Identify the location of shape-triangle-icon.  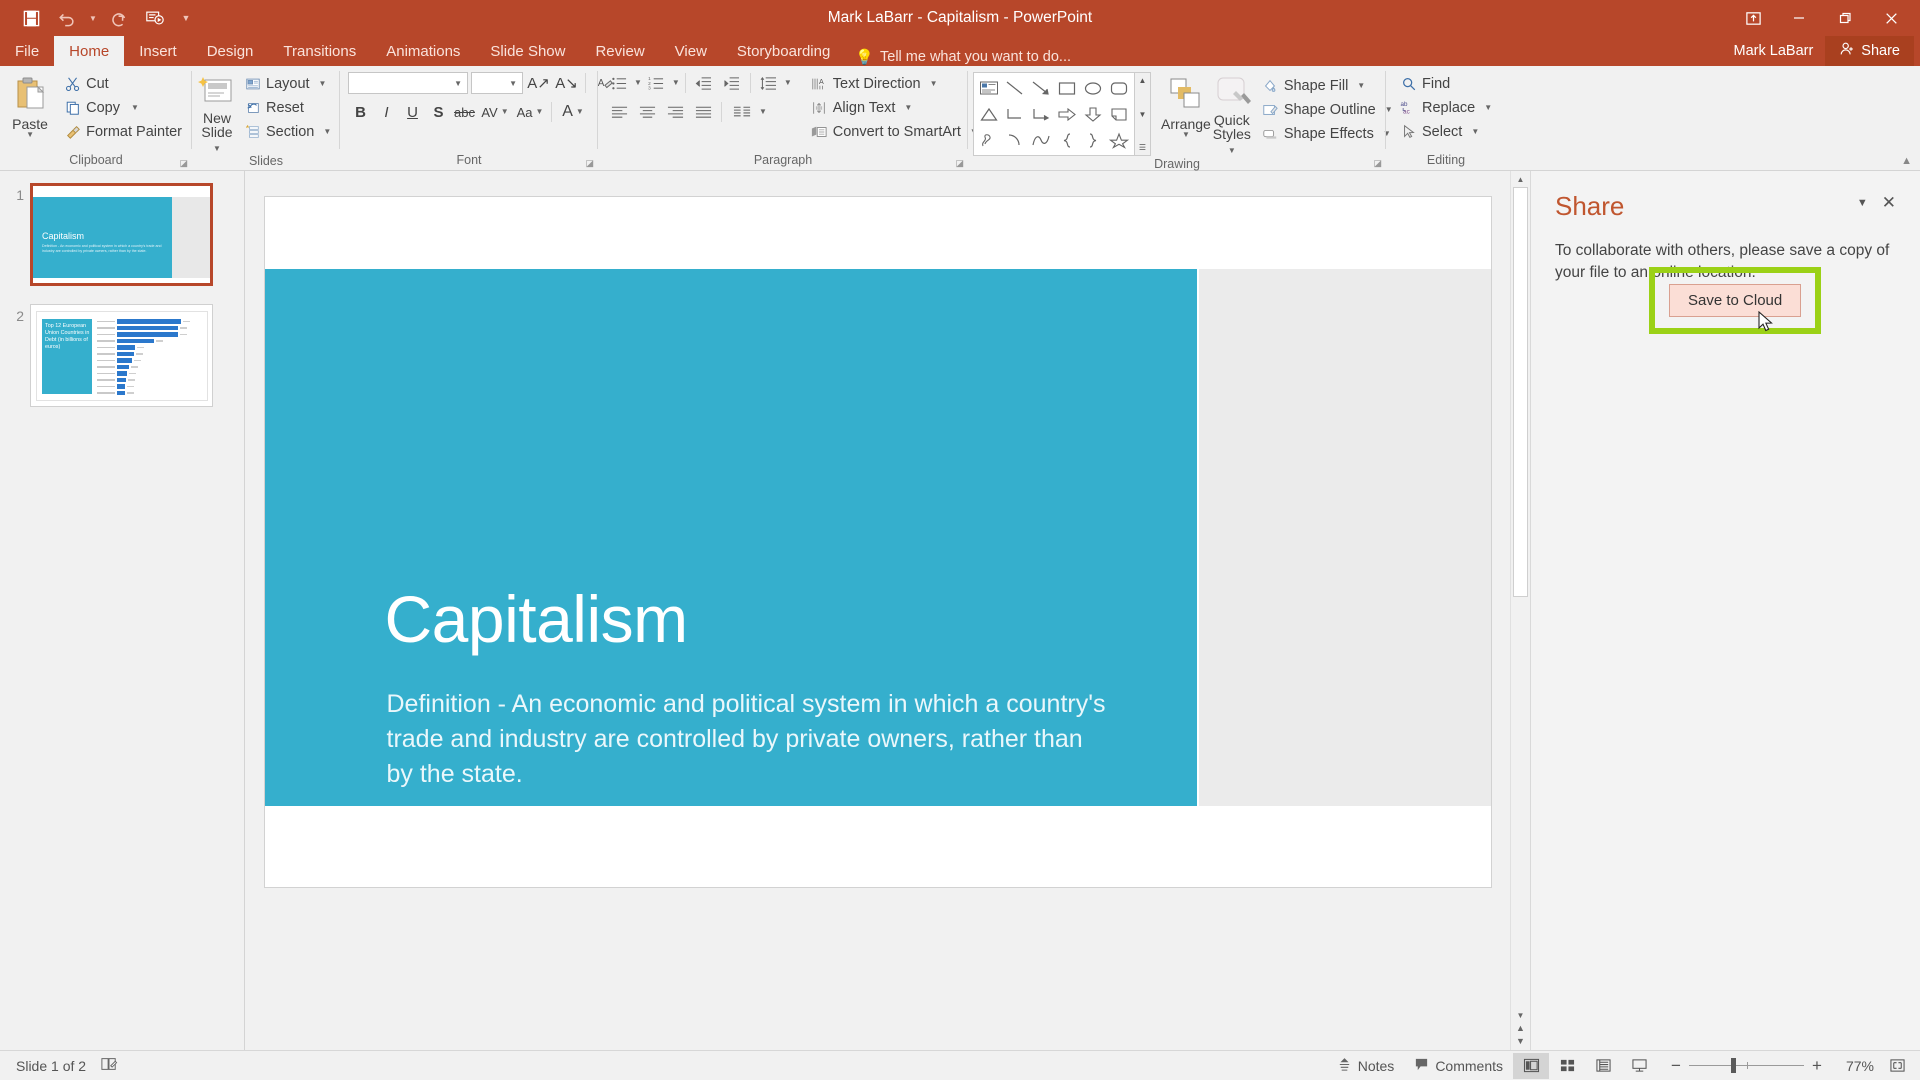
(989, 114).